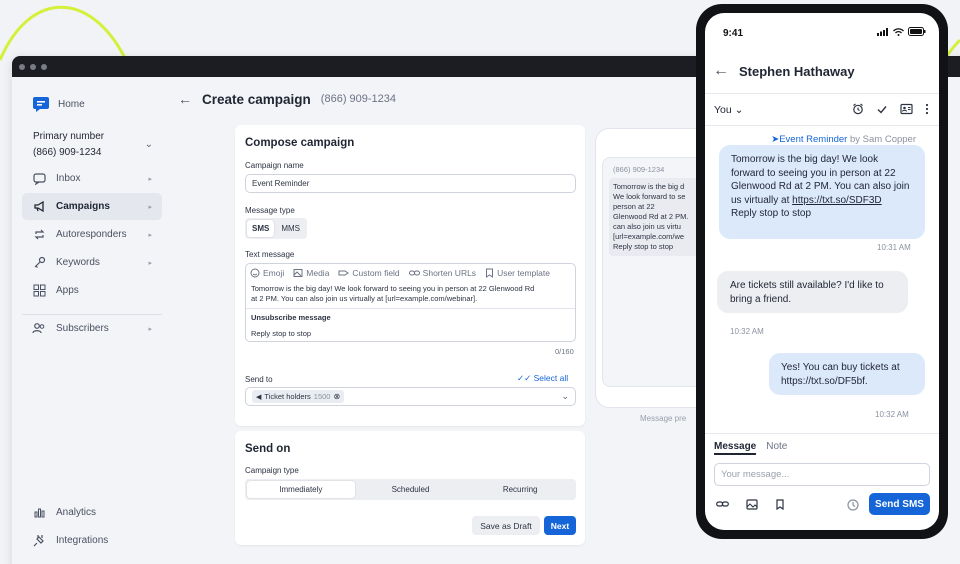 The height and width of the screenshot is (564, 960). I want to click on save-draft-button: Save as Draft, so click(506, 525).